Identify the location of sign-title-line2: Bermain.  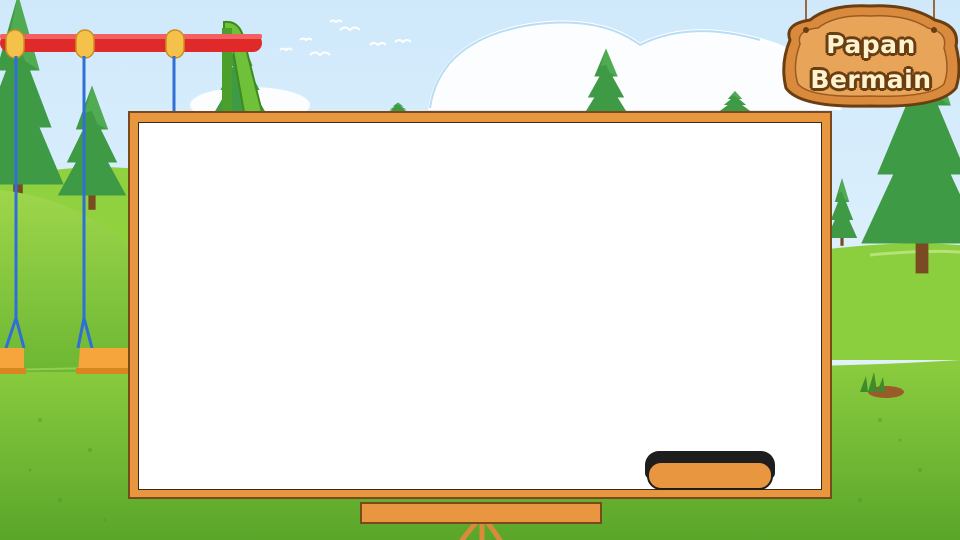
(871, 79).